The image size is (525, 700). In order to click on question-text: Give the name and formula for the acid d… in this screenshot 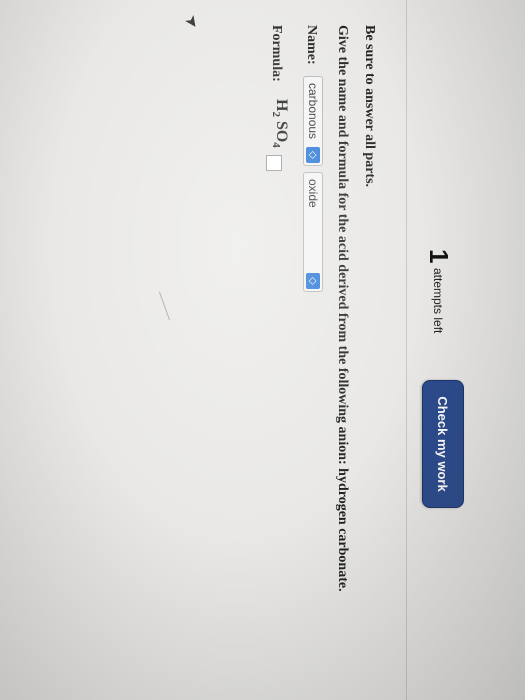, I will do `click(342, 308)`.